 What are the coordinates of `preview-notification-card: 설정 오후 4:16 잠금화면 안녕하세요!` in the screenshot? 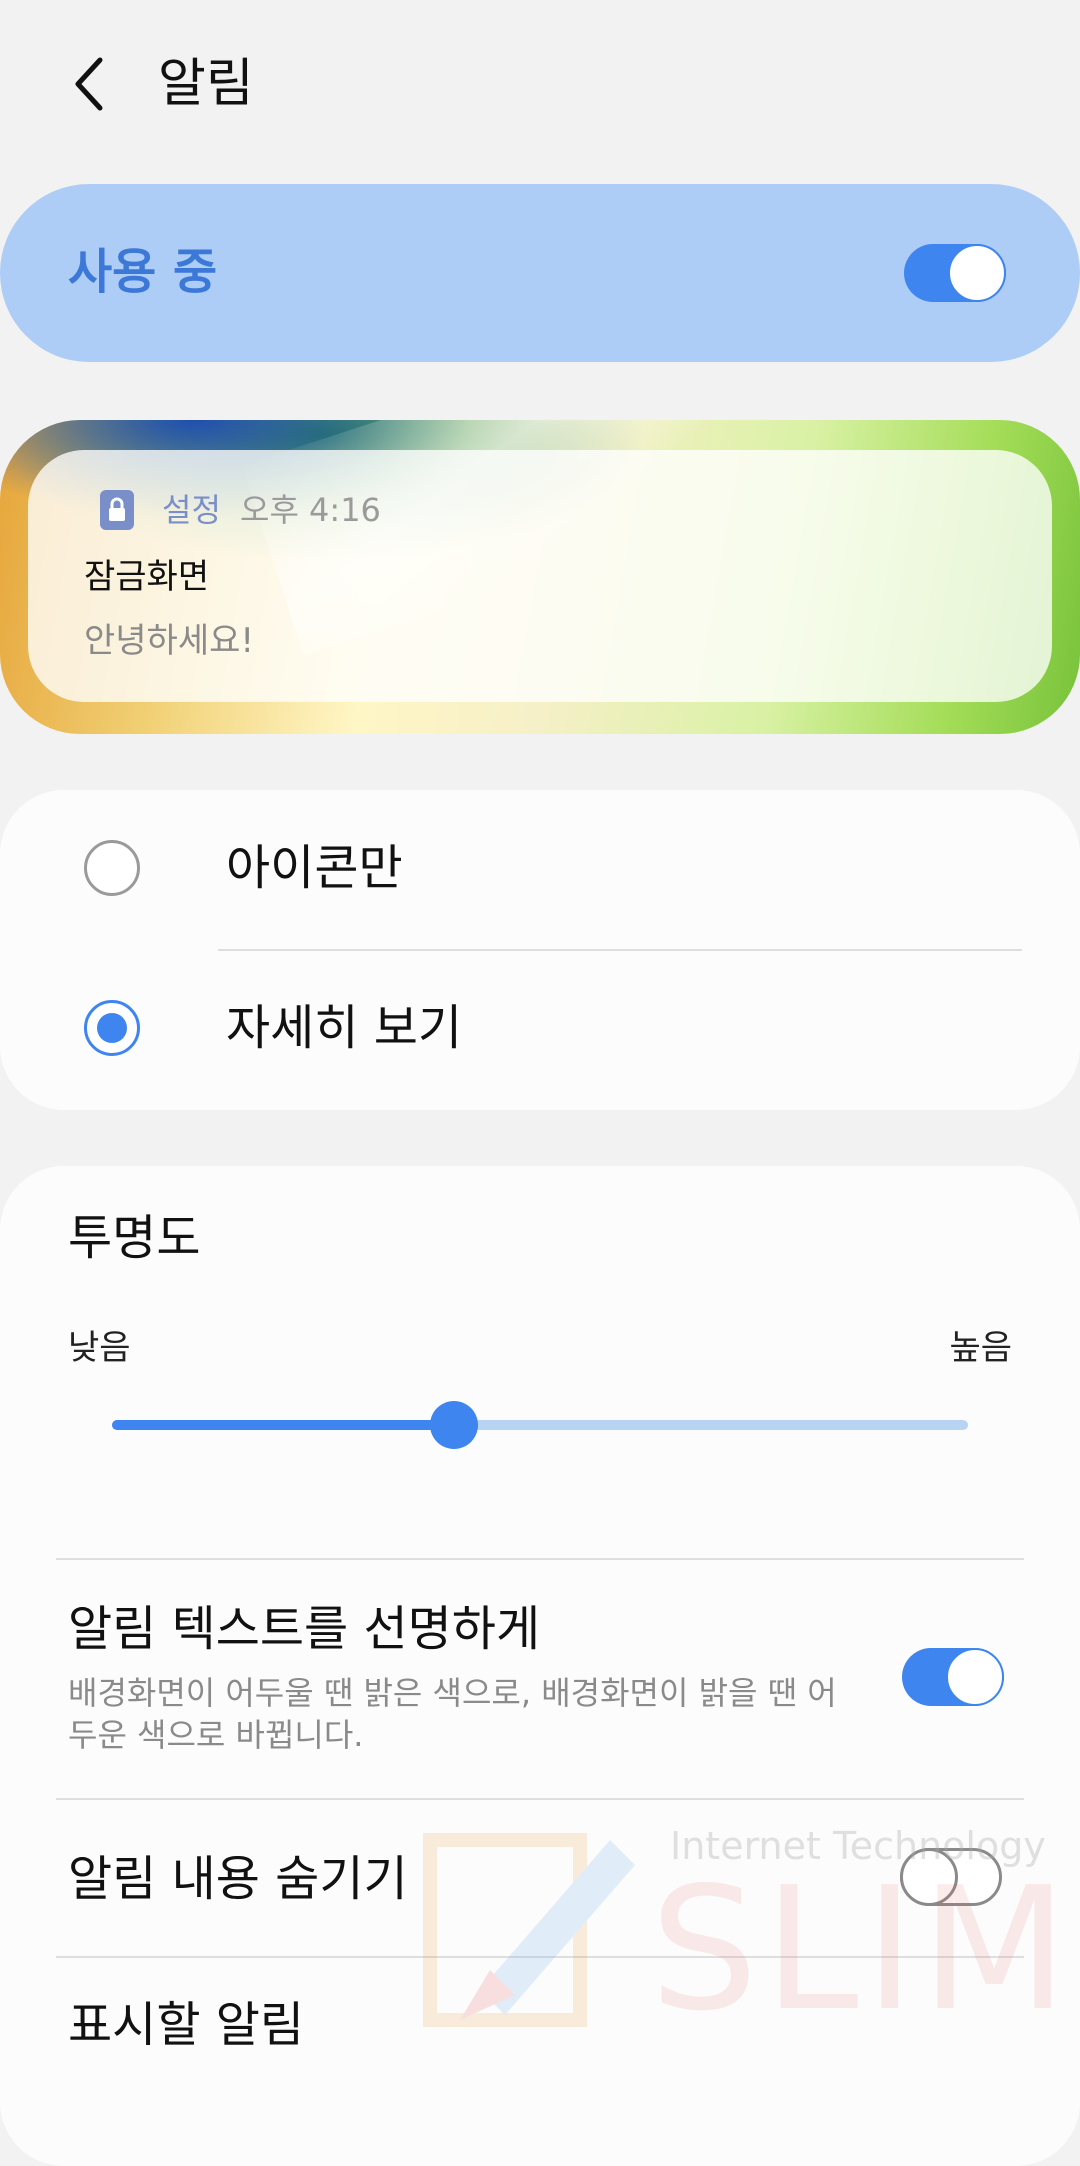 It's located at (540, 576).